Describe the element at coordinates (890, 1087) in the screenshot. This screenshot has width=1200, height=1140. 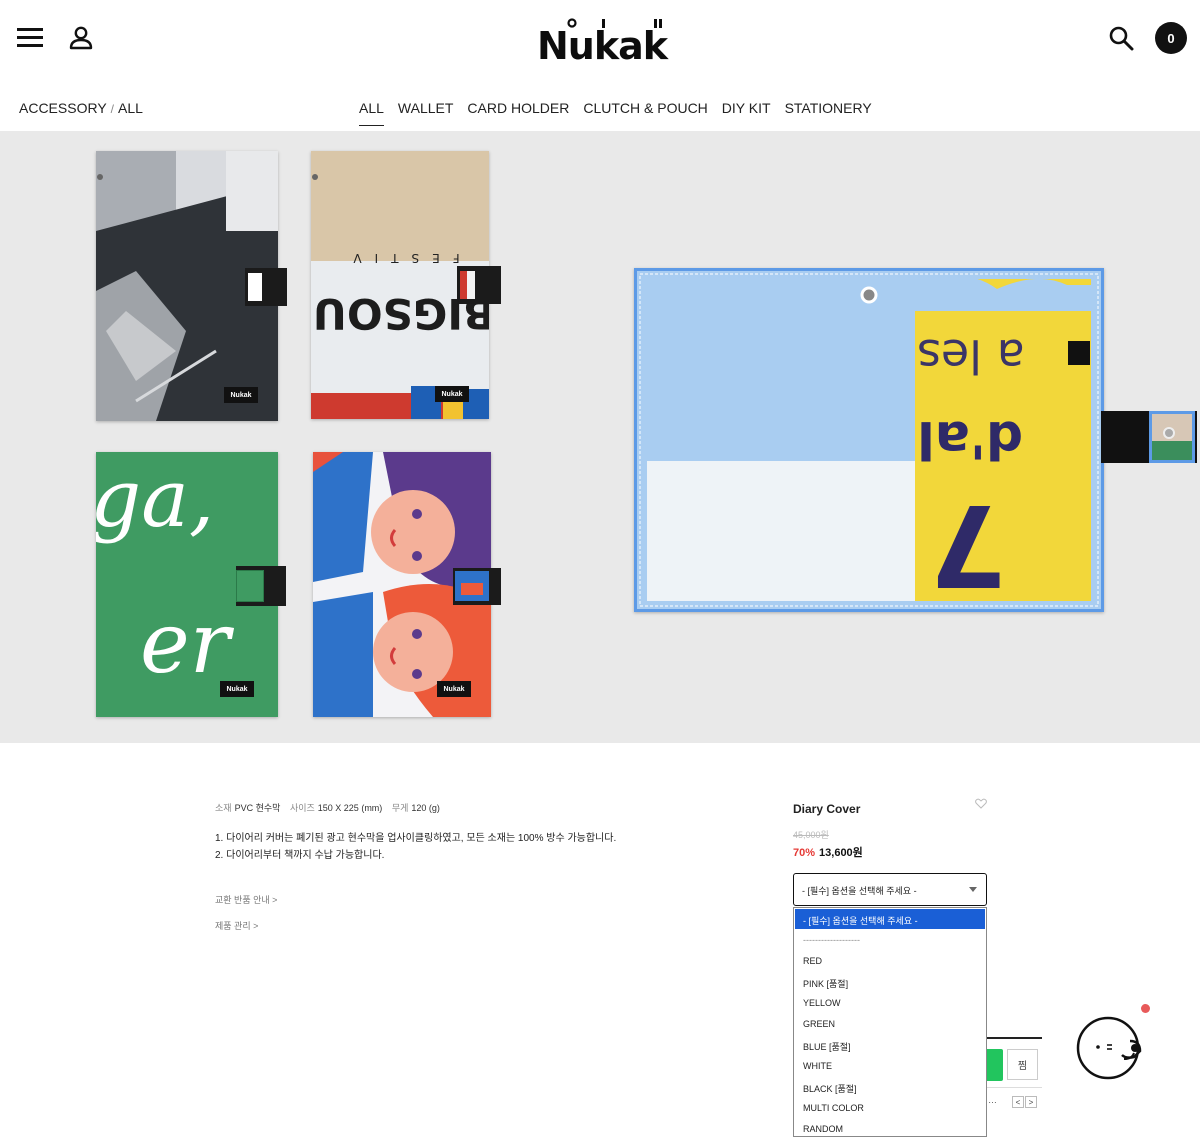
I see `option-item-black: BLACK [품절]` at that location.